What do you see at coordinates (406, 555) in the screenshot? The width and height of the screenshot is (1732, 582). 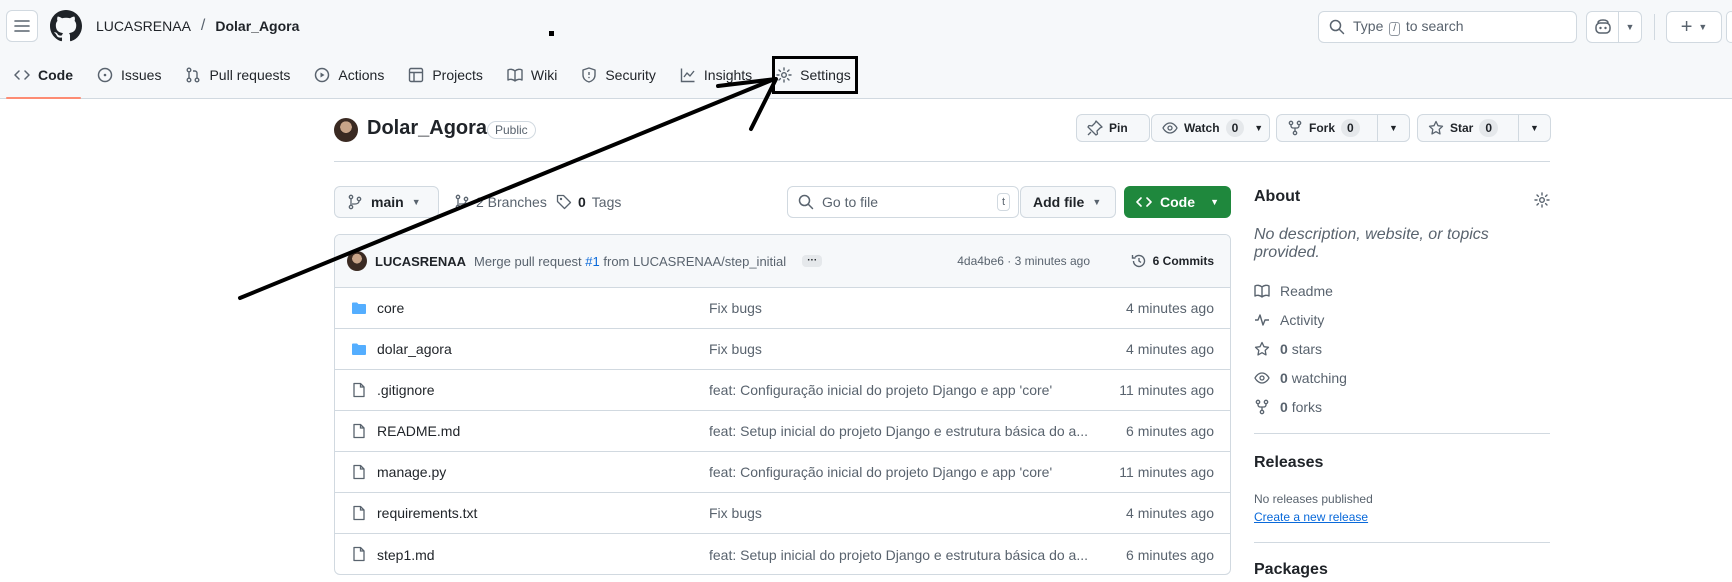 I see `file-name: step1.md` at bounding box center [406, 555].